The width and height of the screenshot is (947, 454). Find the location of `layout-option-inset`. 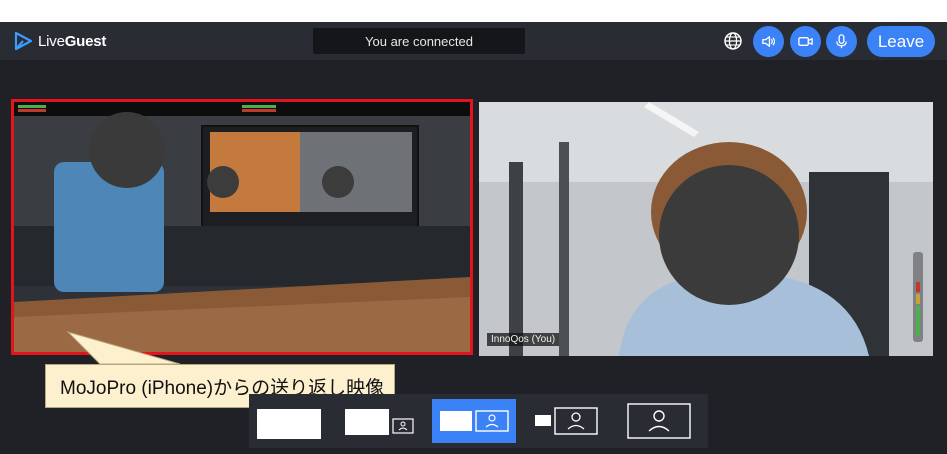

layout-option-inset is located at coordinates (567, 421).